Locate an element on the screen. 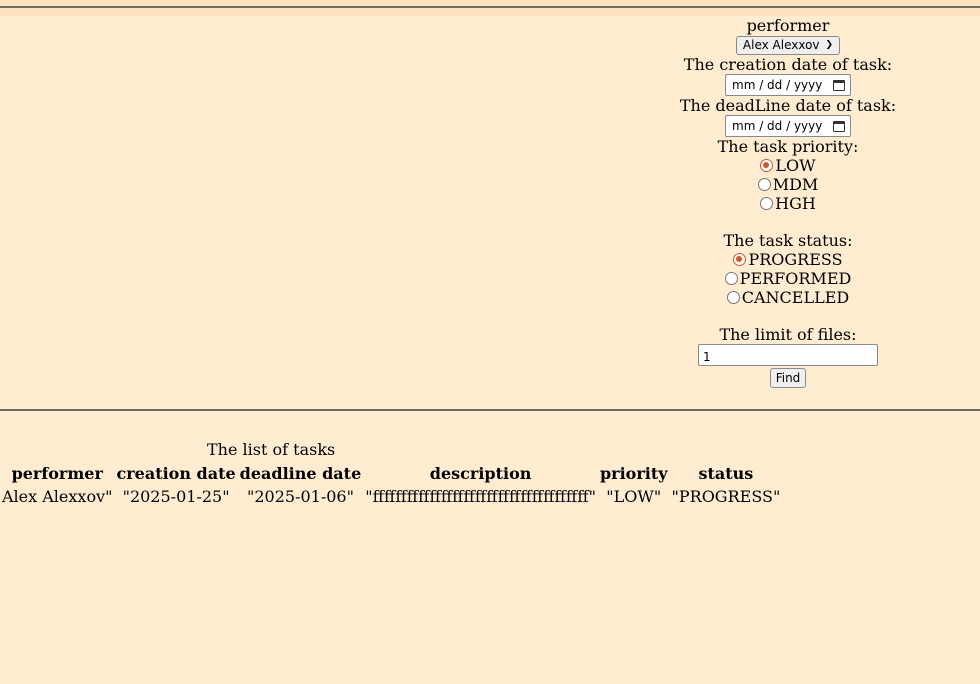  deadline-date-input: mm / dd / yyyy is located at coordinates (788, 126).